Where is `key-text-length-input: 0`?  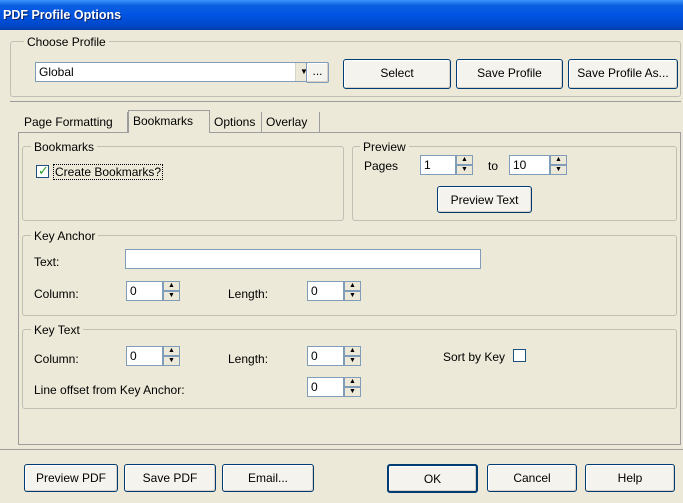
key-text-length-input: 0 is located at coordinates (325, 356).